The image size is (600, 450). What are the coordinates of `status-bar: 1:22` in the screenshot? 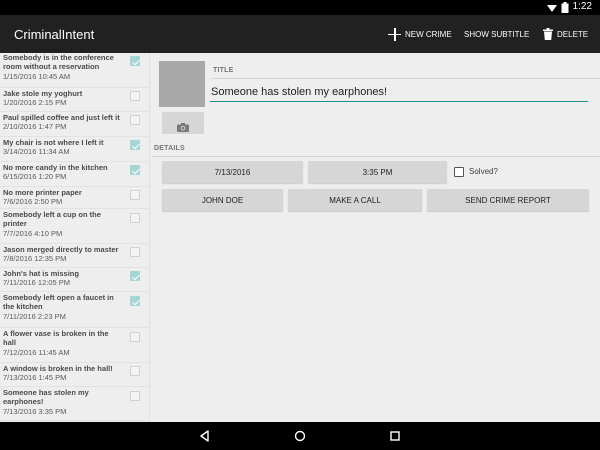 It's located at (300, 7).